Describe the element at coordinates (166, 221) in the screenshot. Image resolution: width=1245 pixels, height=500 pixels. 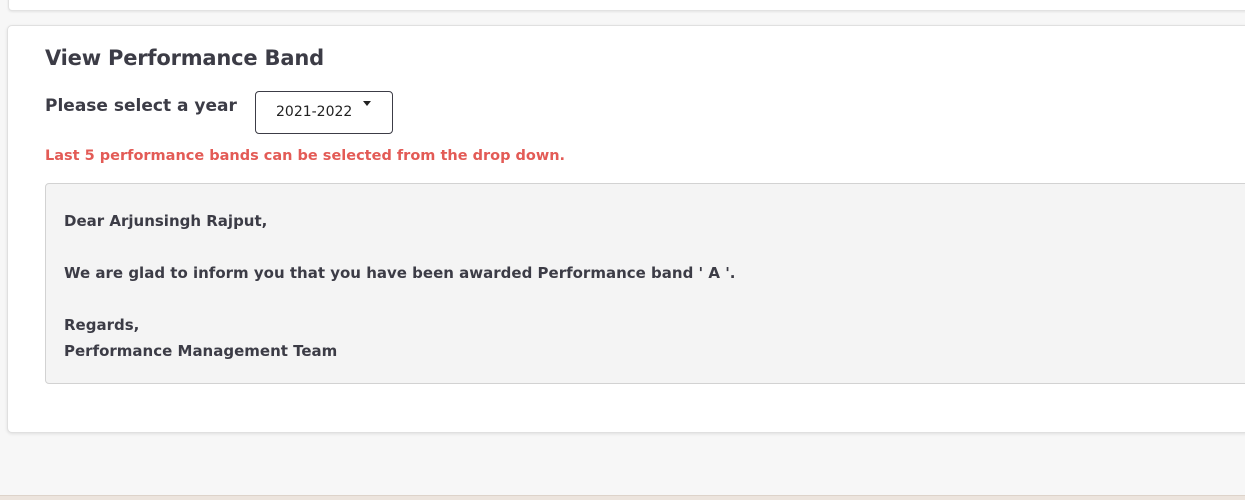
I see `message-greeting: Dear Arjunsingh Rajput,` at that location.